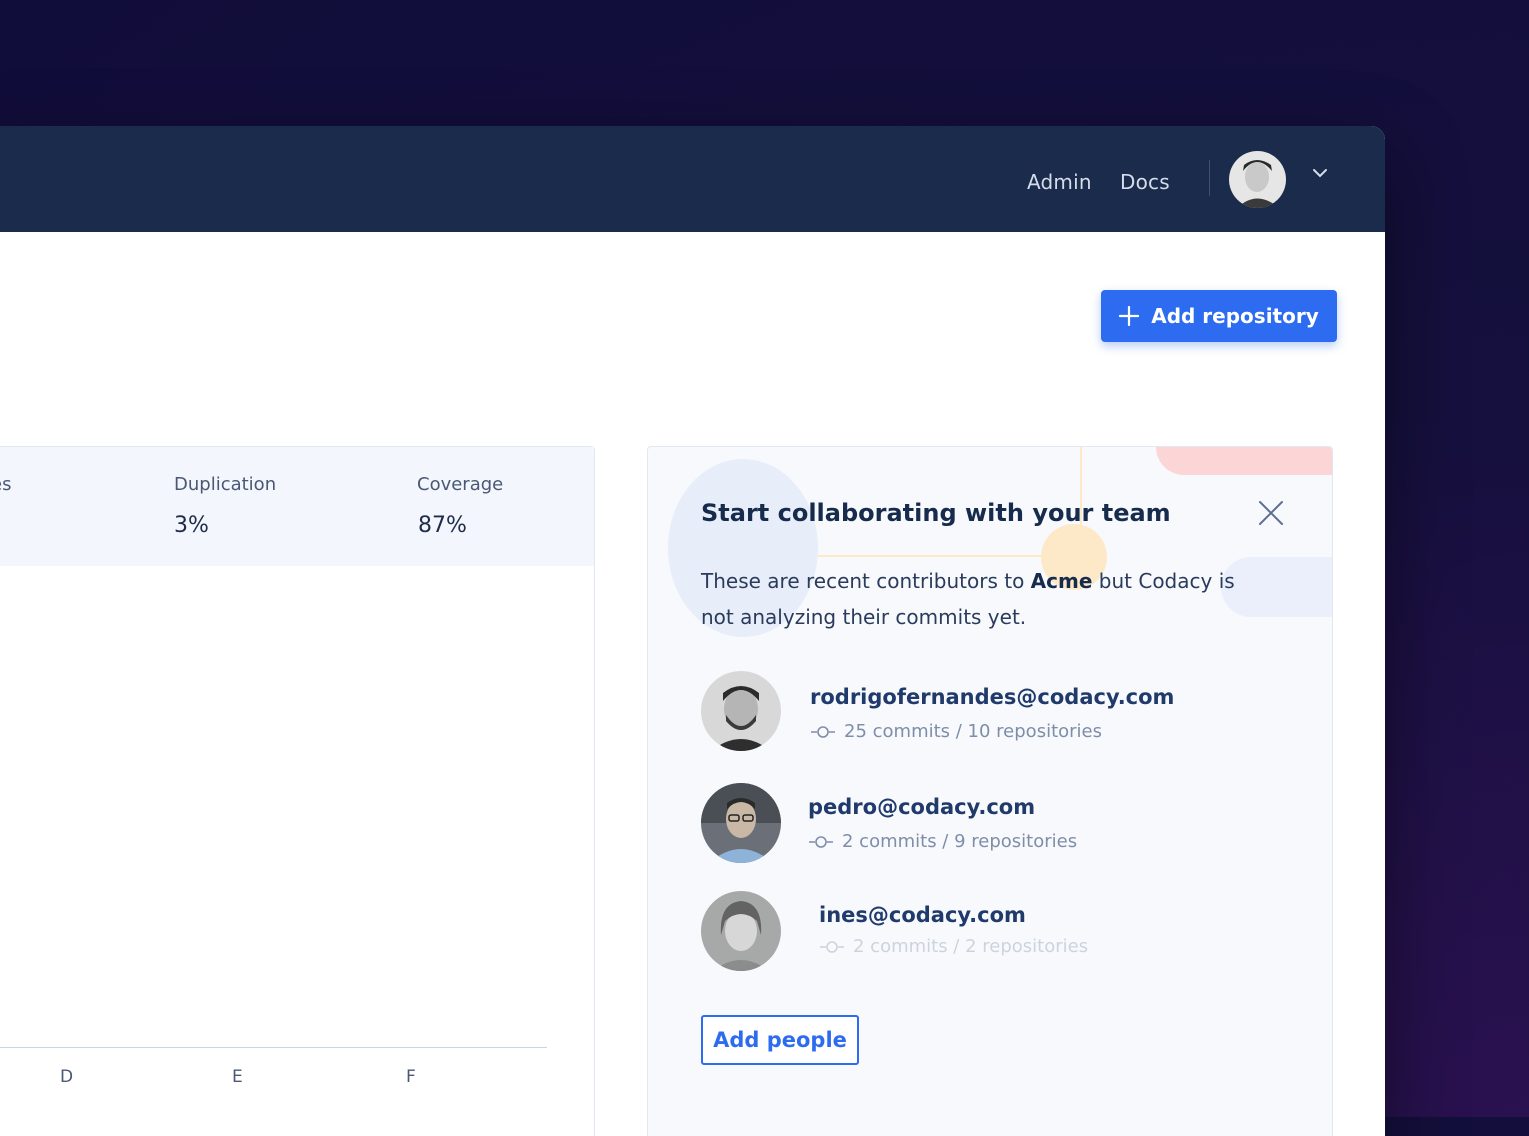 This screenshot has height=1136, width=1529. I want to click on contributor-stats-text: 2 commits / 9 repositories, so click(960, 841).